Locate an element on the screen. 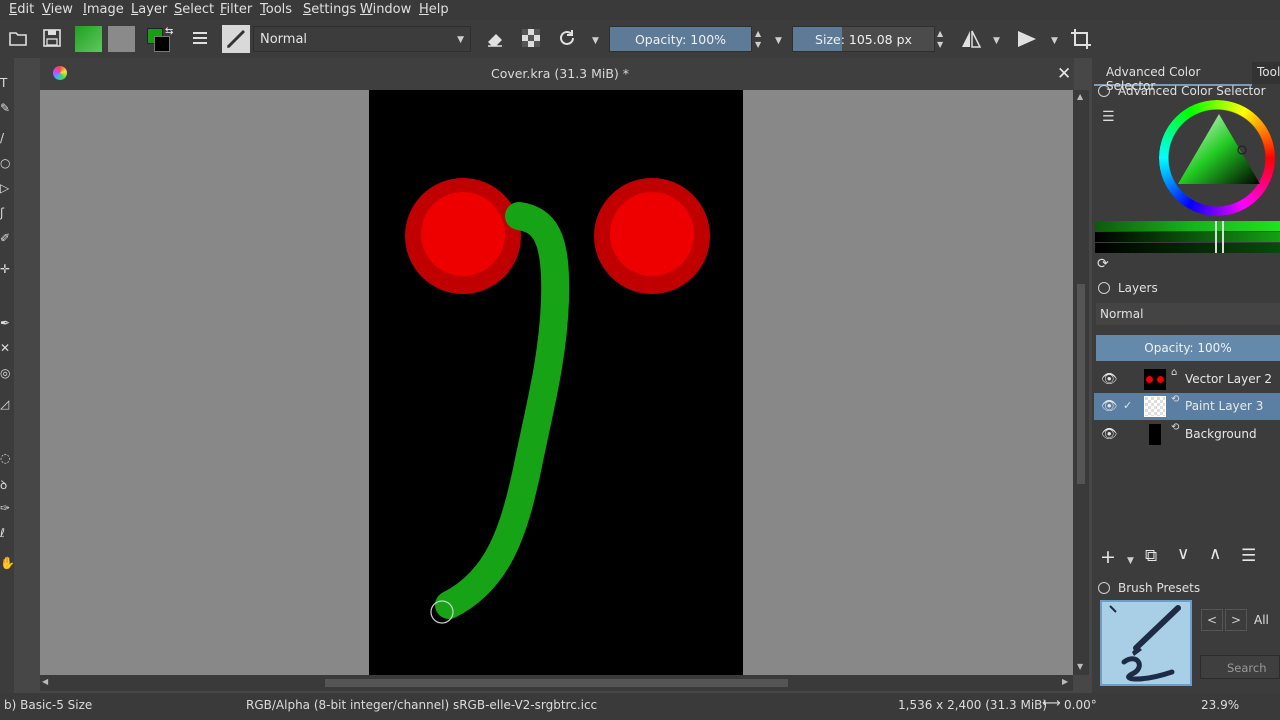 The image size is (1280, 720). vertical-scrollbar: ▲ ▼ is located at coordinates (1081, 382).